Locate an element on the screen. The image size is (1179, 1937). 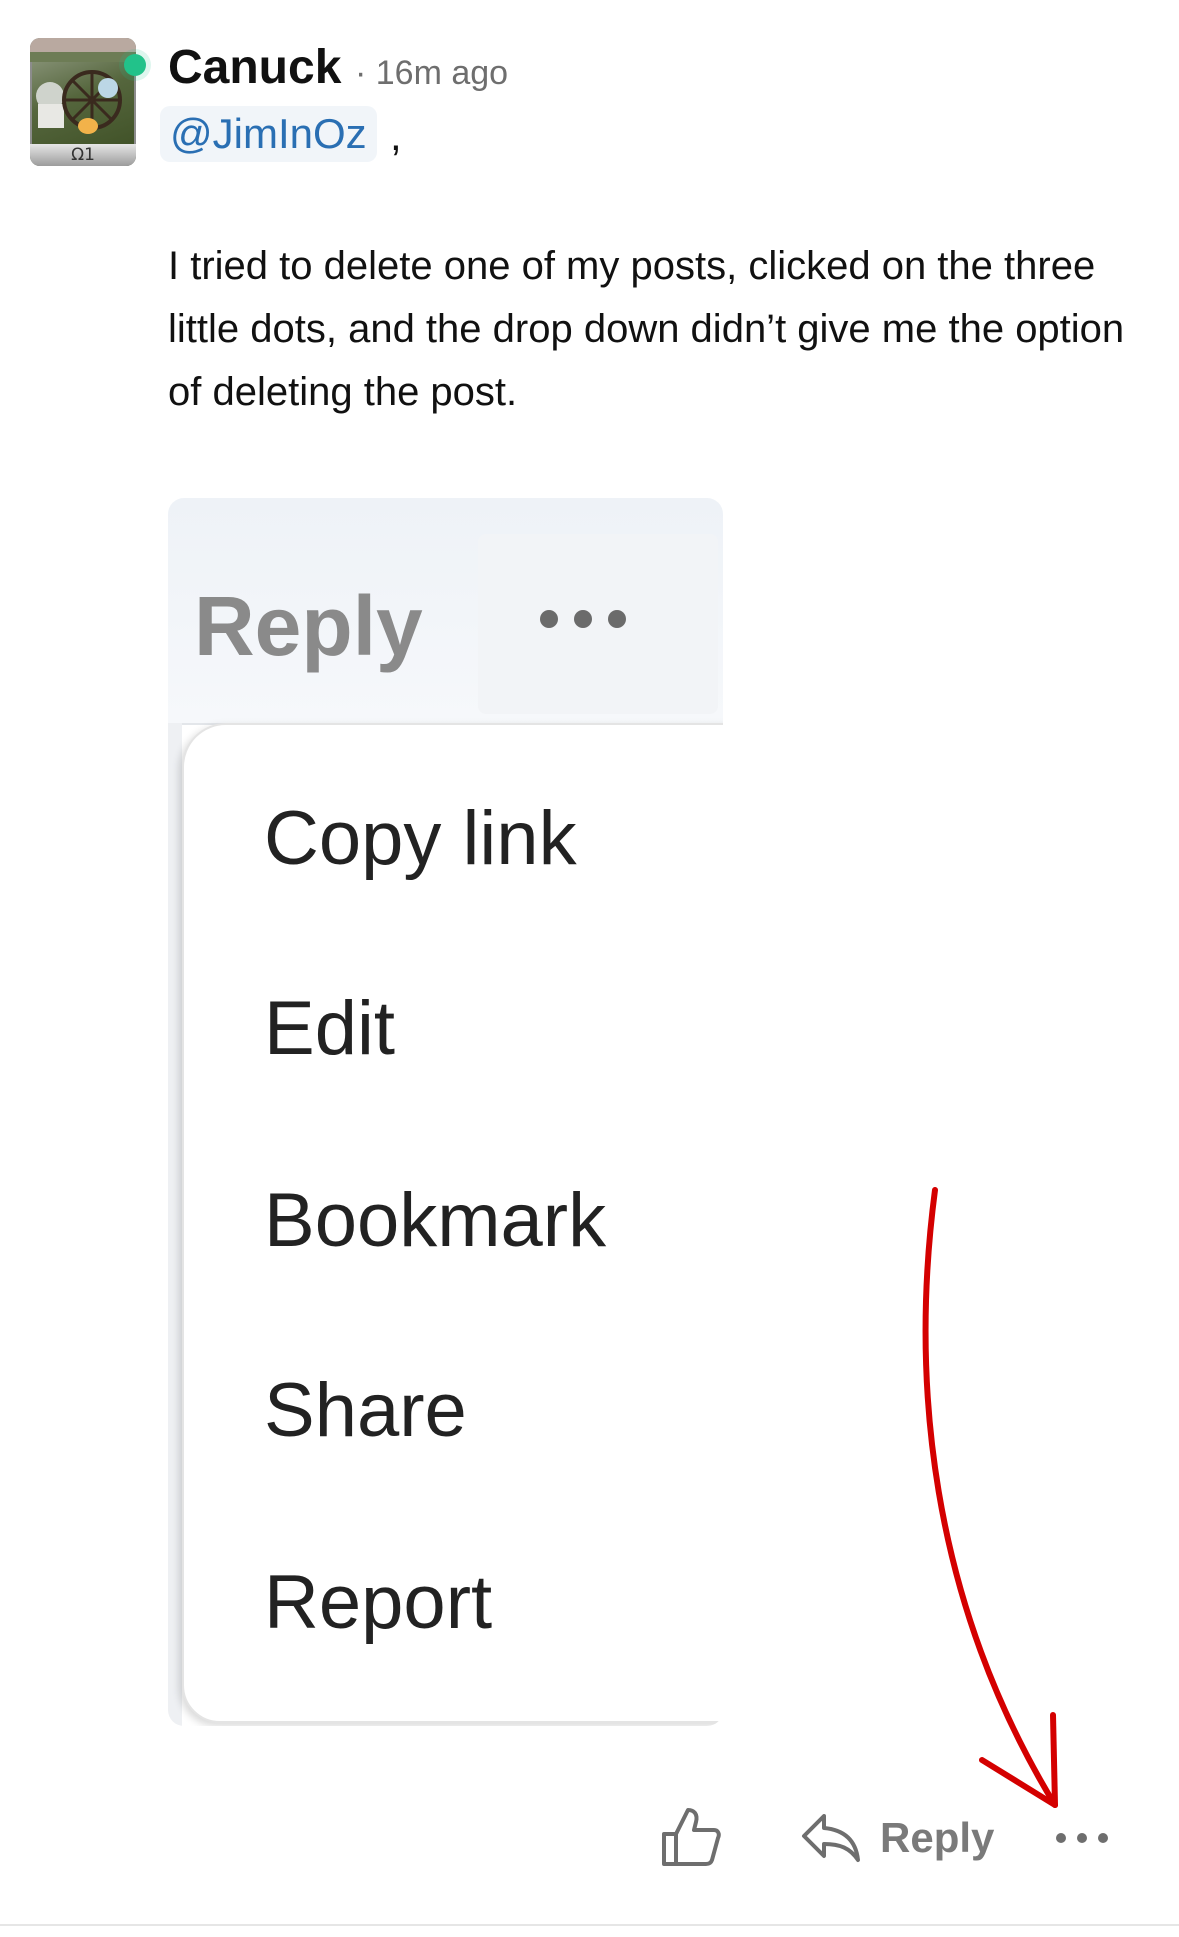
red-arrow-annotation is located at coordinates (990, 1497).